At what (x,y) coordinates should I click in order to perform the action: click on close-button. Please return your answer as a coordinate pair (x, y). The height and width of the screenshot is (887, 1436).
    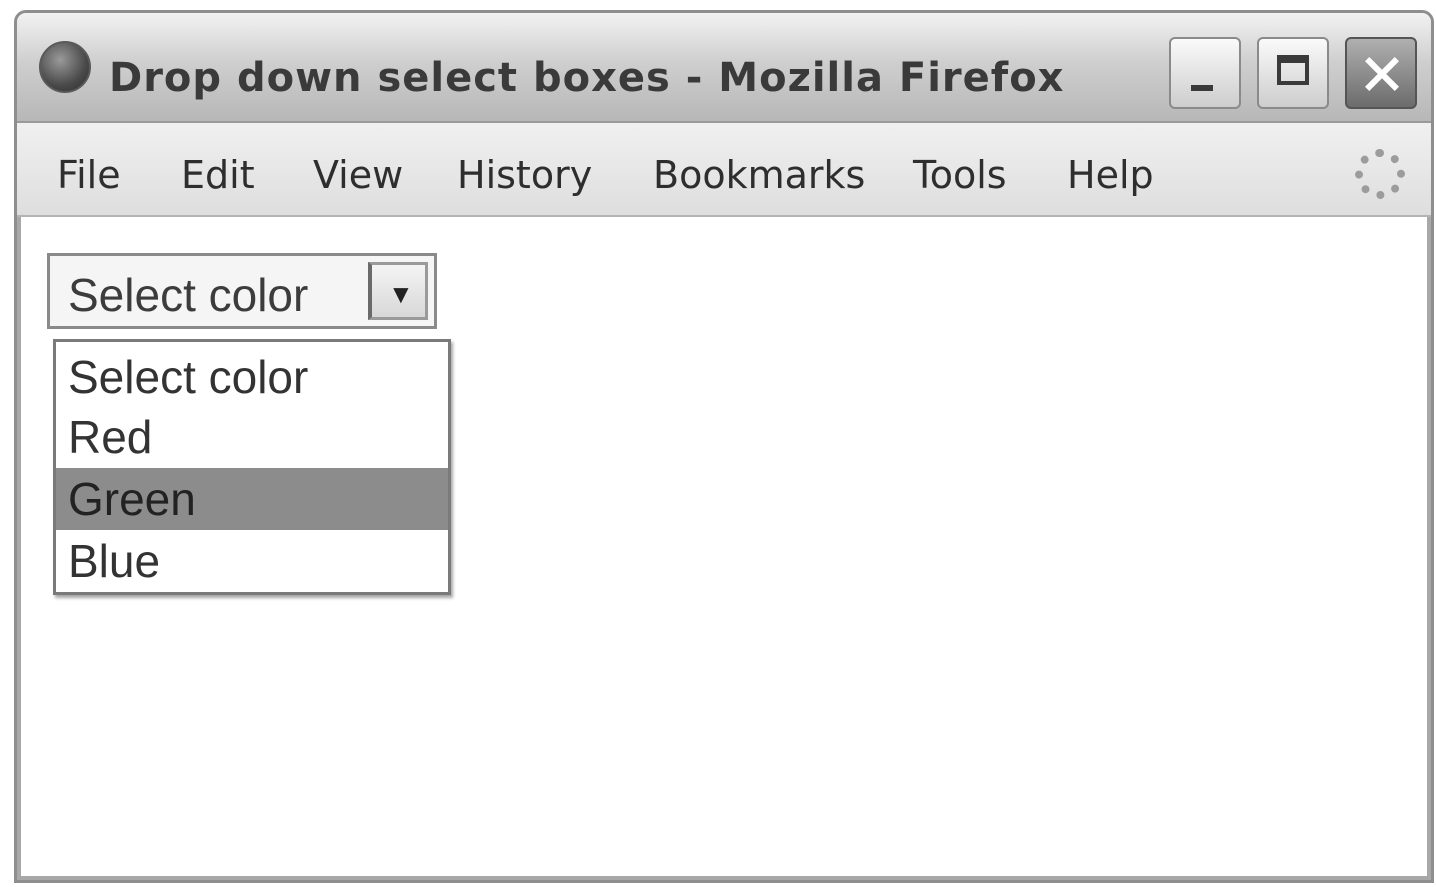
    Looking at the image, I should click on (1381, 73).